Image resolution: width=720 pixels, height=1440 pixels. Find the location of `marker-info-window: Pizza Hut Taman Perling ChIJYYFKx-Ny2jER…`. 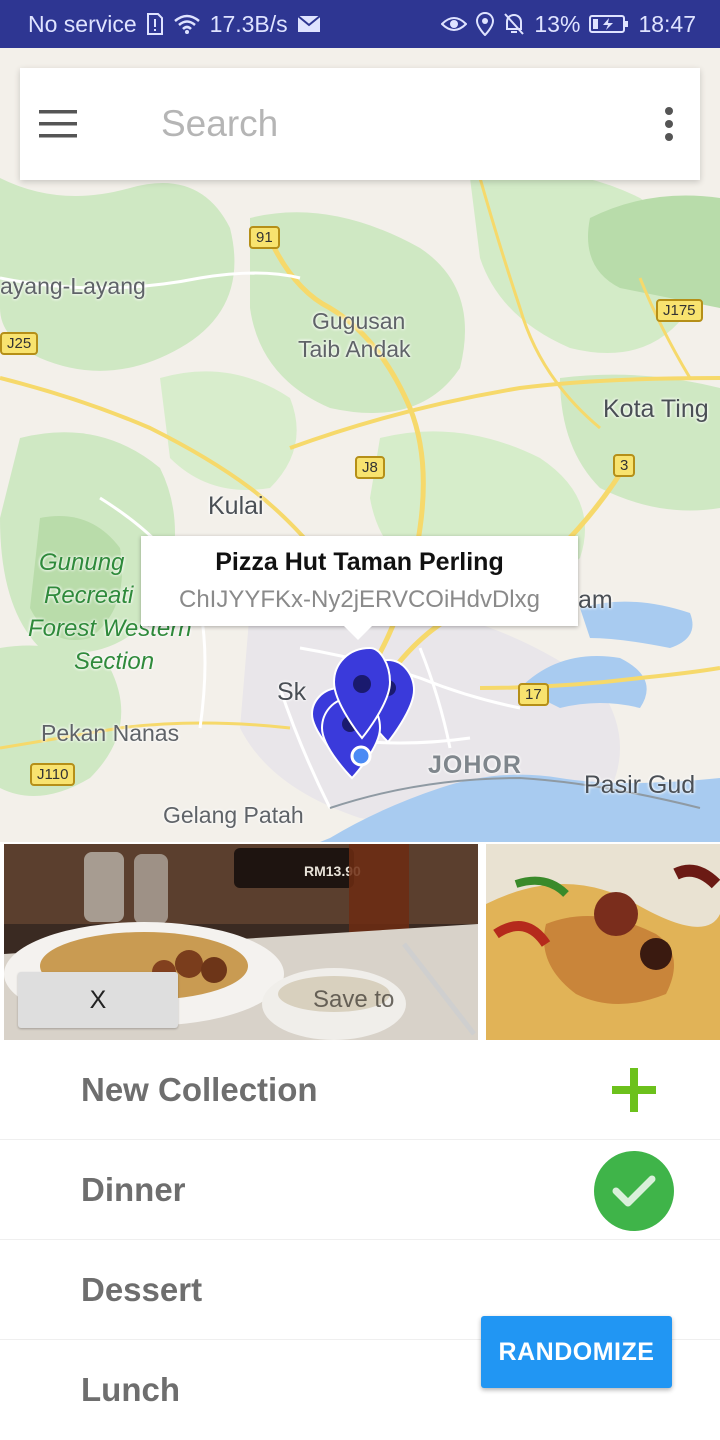

marker-info-window: Pizza Hut Taman Perling ChIJYYFKx-Ny2jER… is located at coordinates (359, 588).